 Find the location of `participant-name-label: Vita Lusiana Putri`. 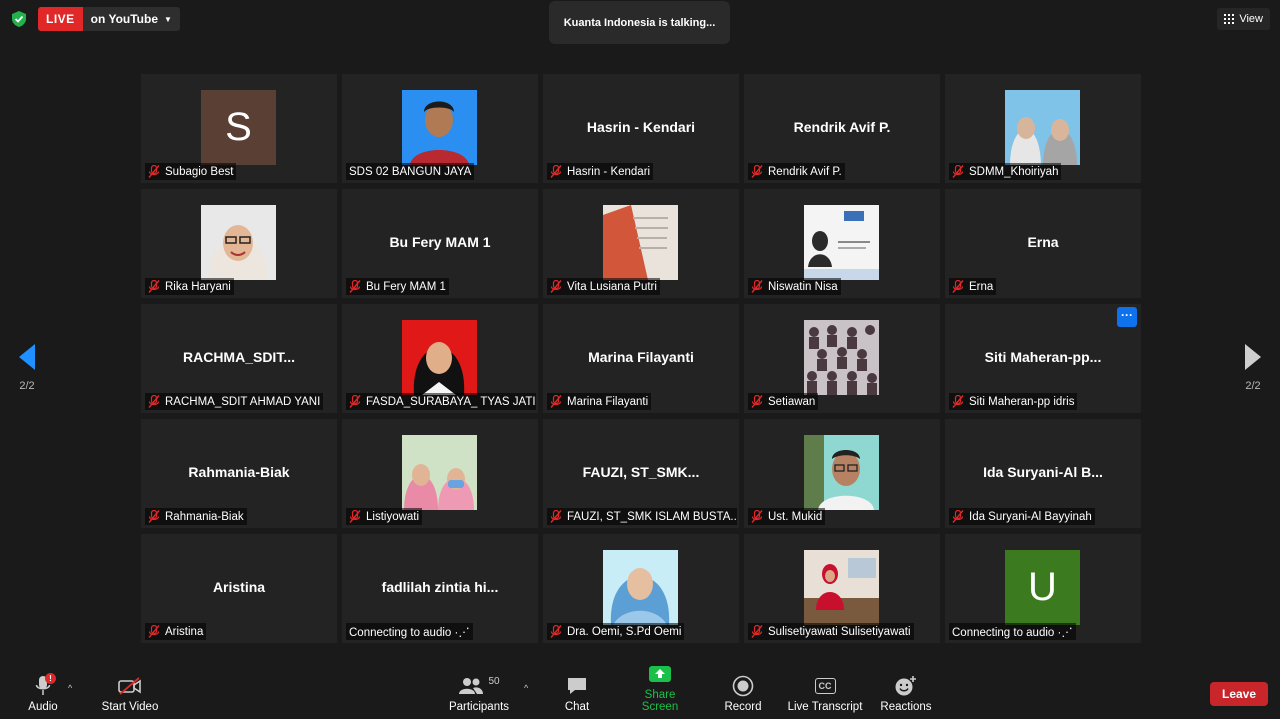

participant-name-label: Vita Lusiana Putri is located at coordinates (603, 286).